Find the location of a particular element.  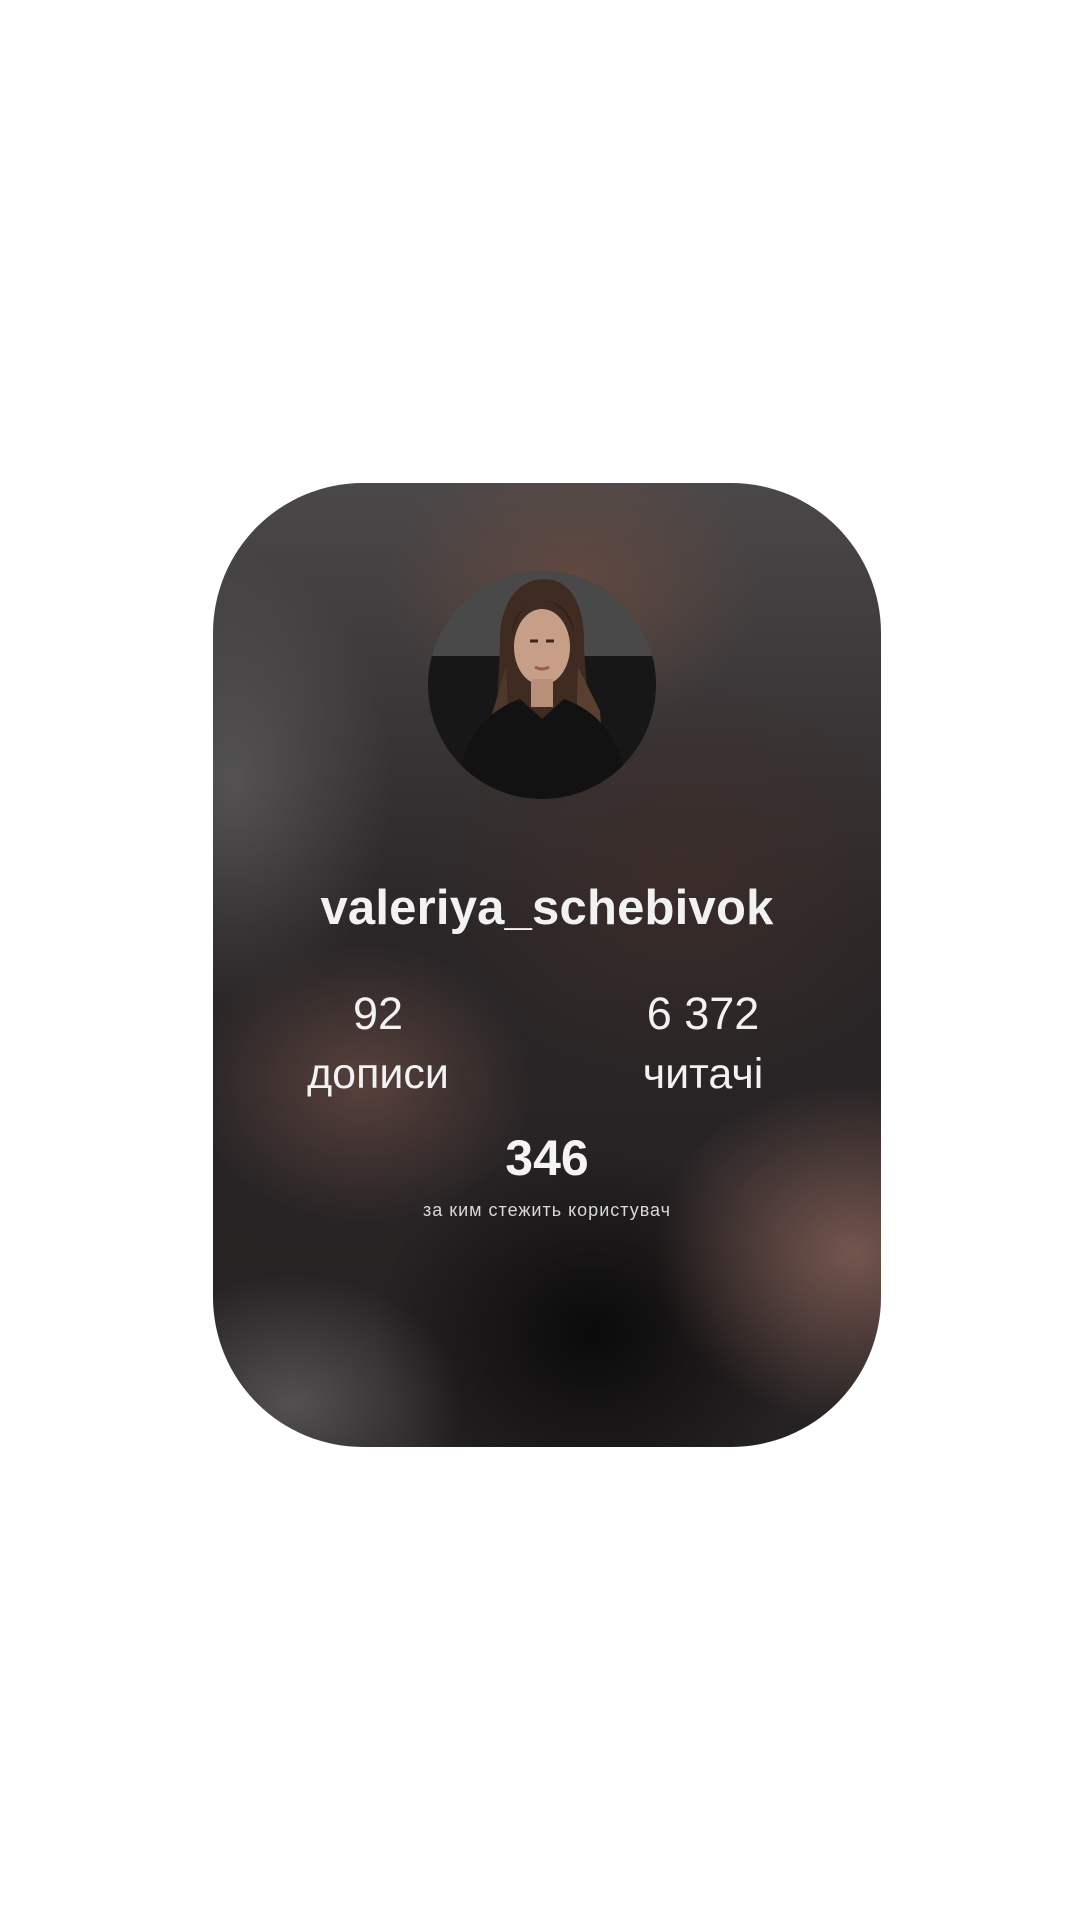

following-count: 346 is located at coordinates (547, 1158).